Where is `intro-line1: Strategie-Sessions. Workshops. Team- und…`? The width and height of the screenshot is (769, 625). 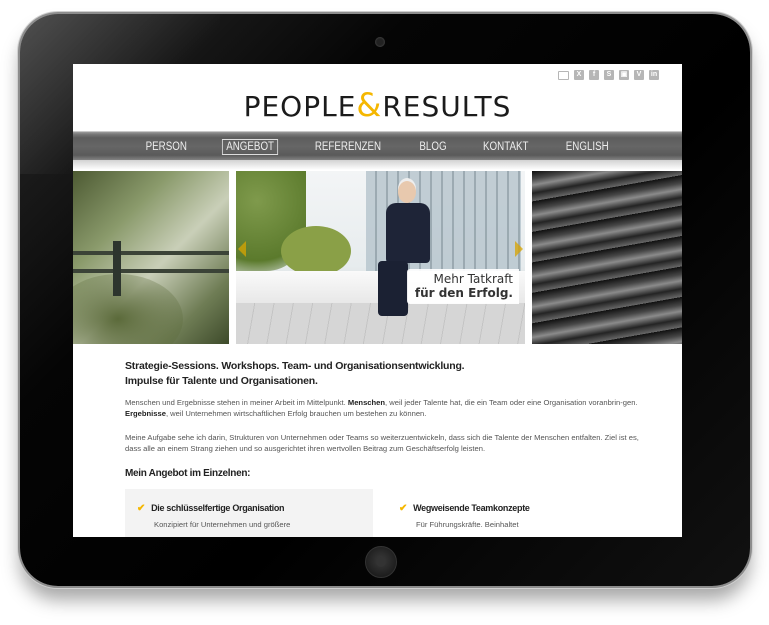 intro-line1: Strategie-Sessions. Workshops. Team- und… is located at coordinates (295, 366).